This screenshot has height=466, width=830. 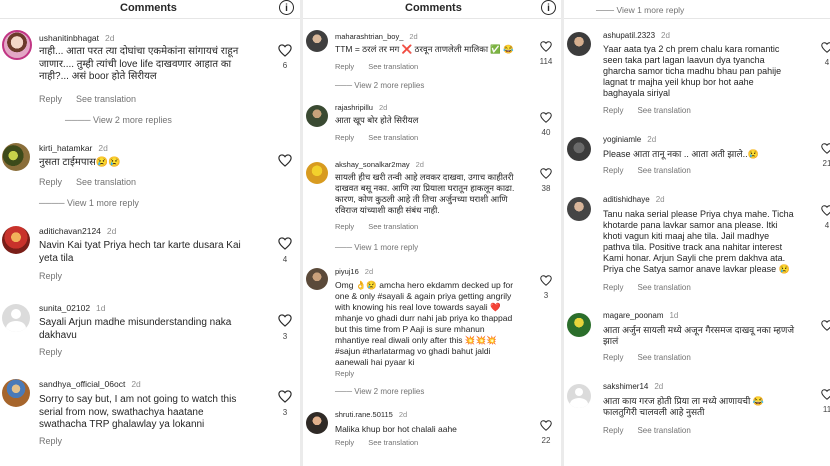 I want to click on username: sandhya_official_06oct, so click(x=82, y=384).